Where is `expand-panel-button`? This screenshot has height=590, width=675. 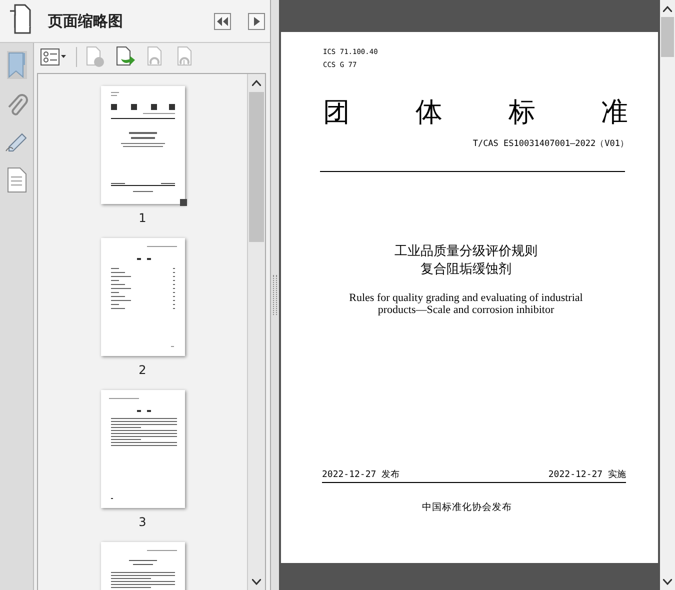 expand-panel-button is located at coordinates (256, 21).